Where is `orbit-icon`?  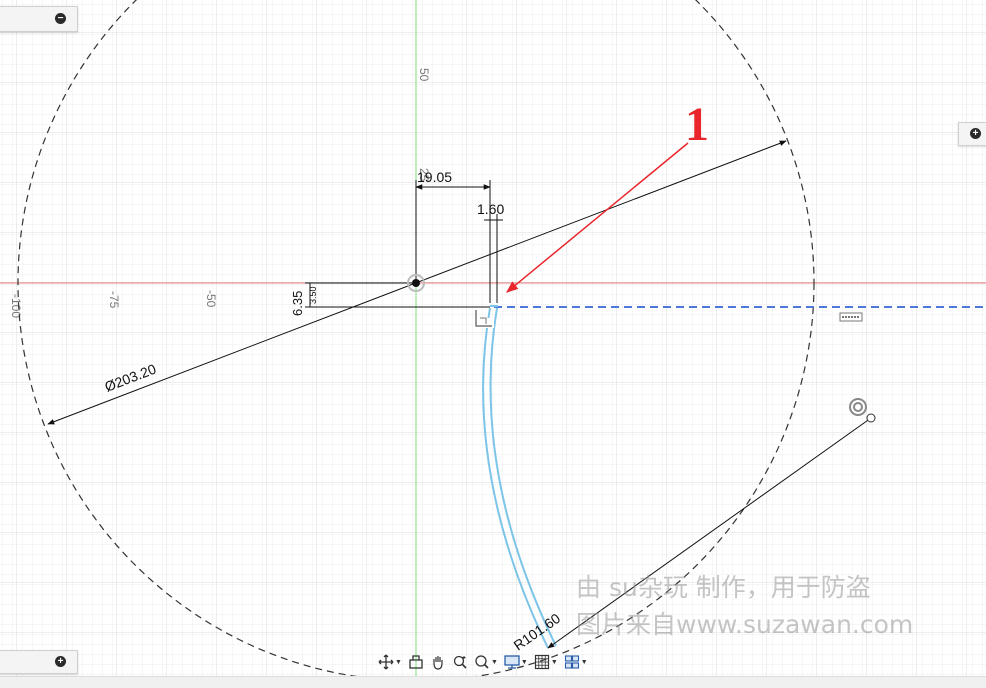 orbit-icon is located at coordinates (386, 662).